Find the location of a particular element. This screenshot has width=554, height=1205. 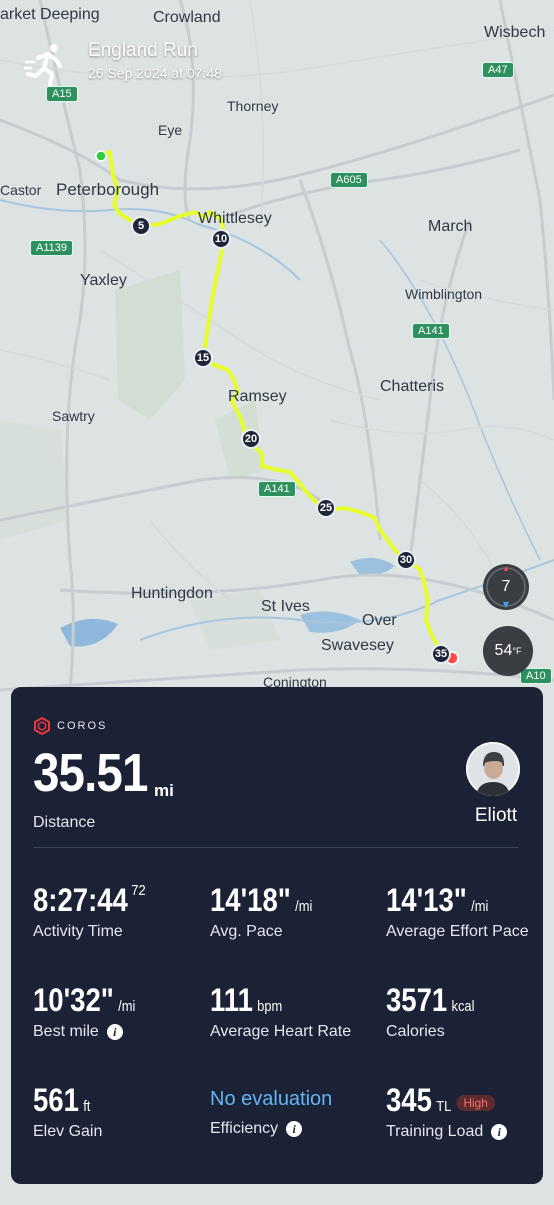

place-wisbech: Wisbech is located at coordinates (515, 32).